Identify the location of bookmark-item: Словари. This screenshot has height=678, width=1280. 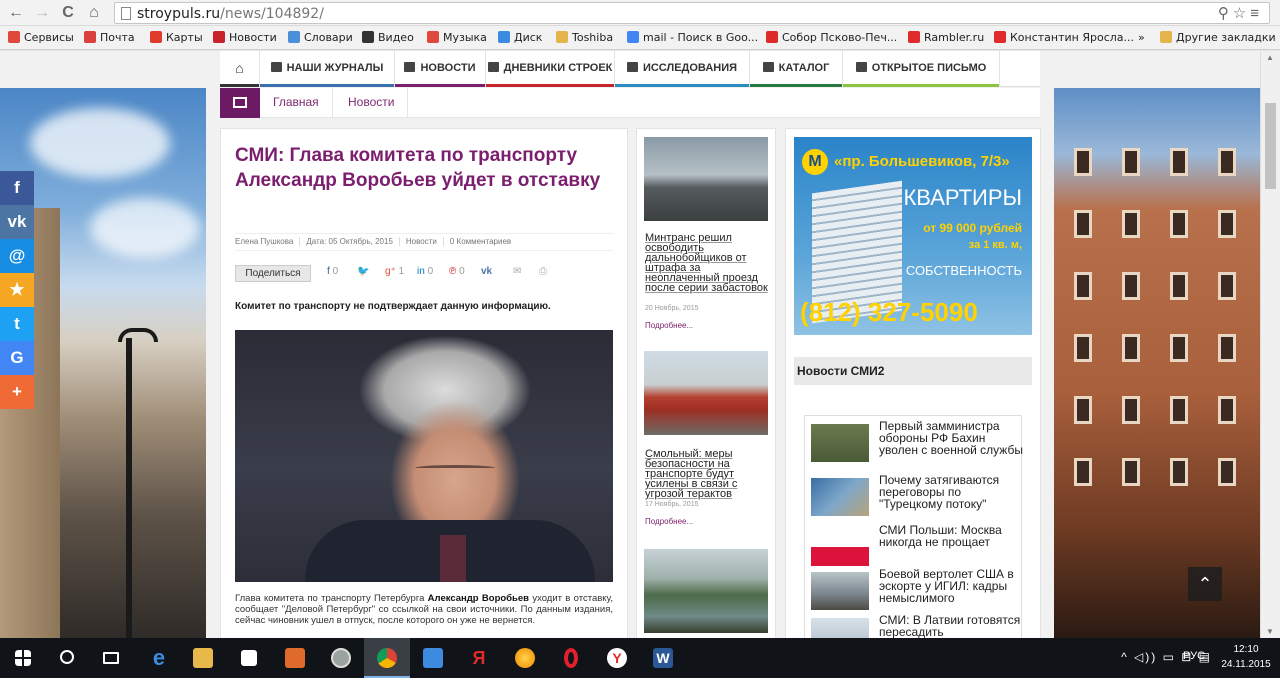
(320, 37).